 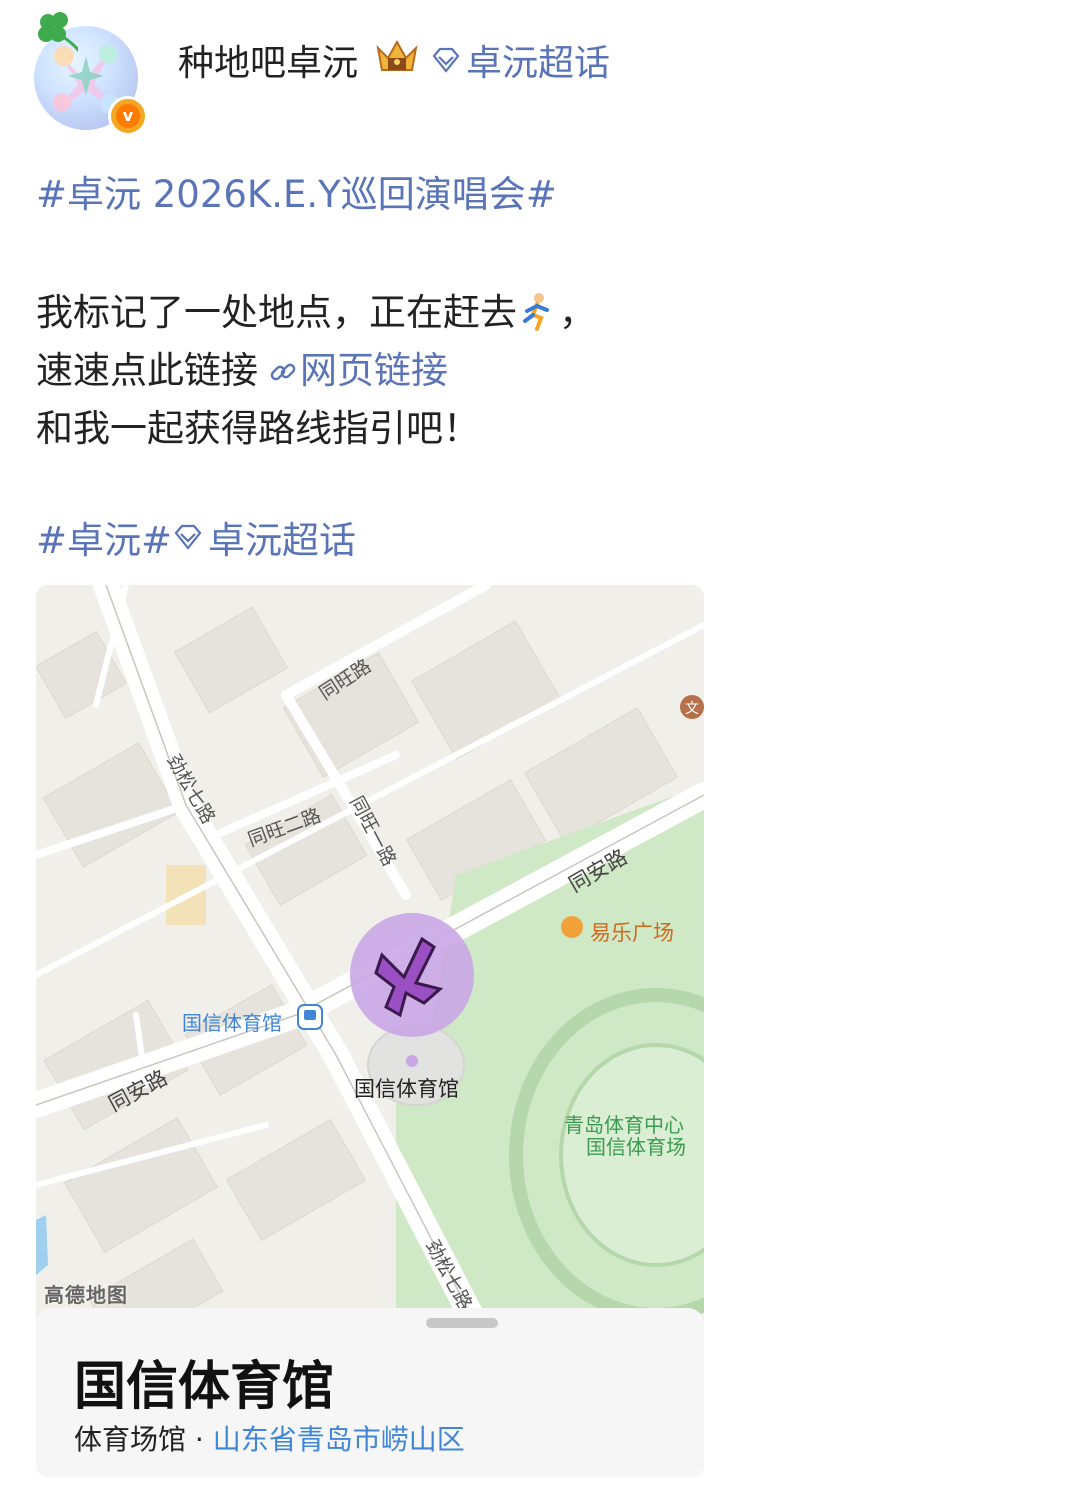 I want to click on poi-culture-label: 文, so click(x=692, y=709).